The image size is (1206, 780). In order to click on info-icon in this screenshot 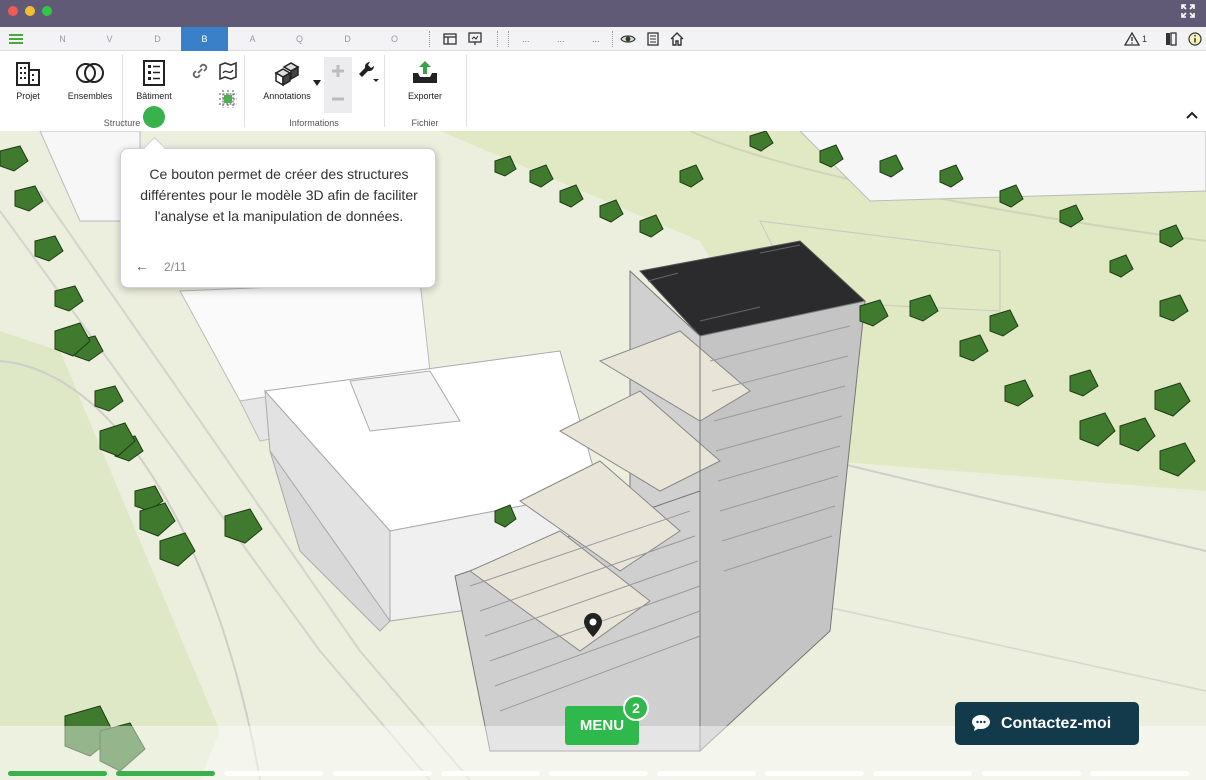, I will do `click(1195, 39)`.